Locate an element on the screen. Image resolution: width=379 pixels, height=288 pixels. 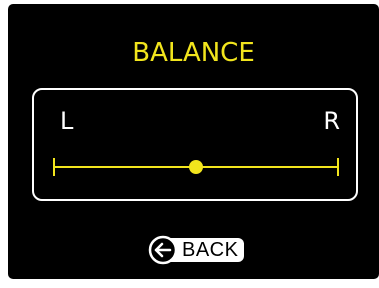
screen-title: BALANCE is located at coordinates (193, 53).